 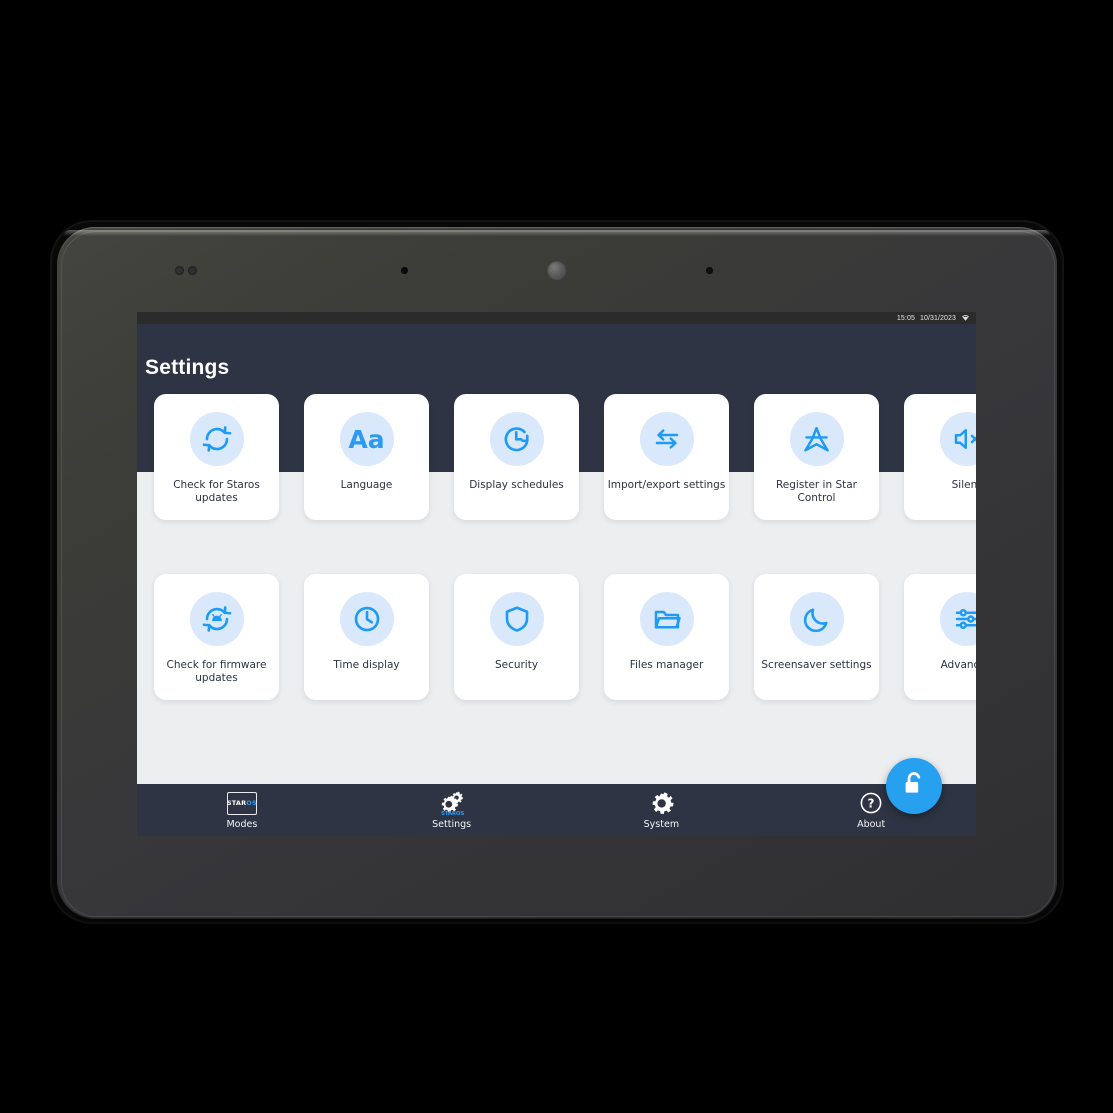 What do you see at coordinates (366, 619) in the screenshot?
I see `clock-icon` at bounding box center [366, 619].